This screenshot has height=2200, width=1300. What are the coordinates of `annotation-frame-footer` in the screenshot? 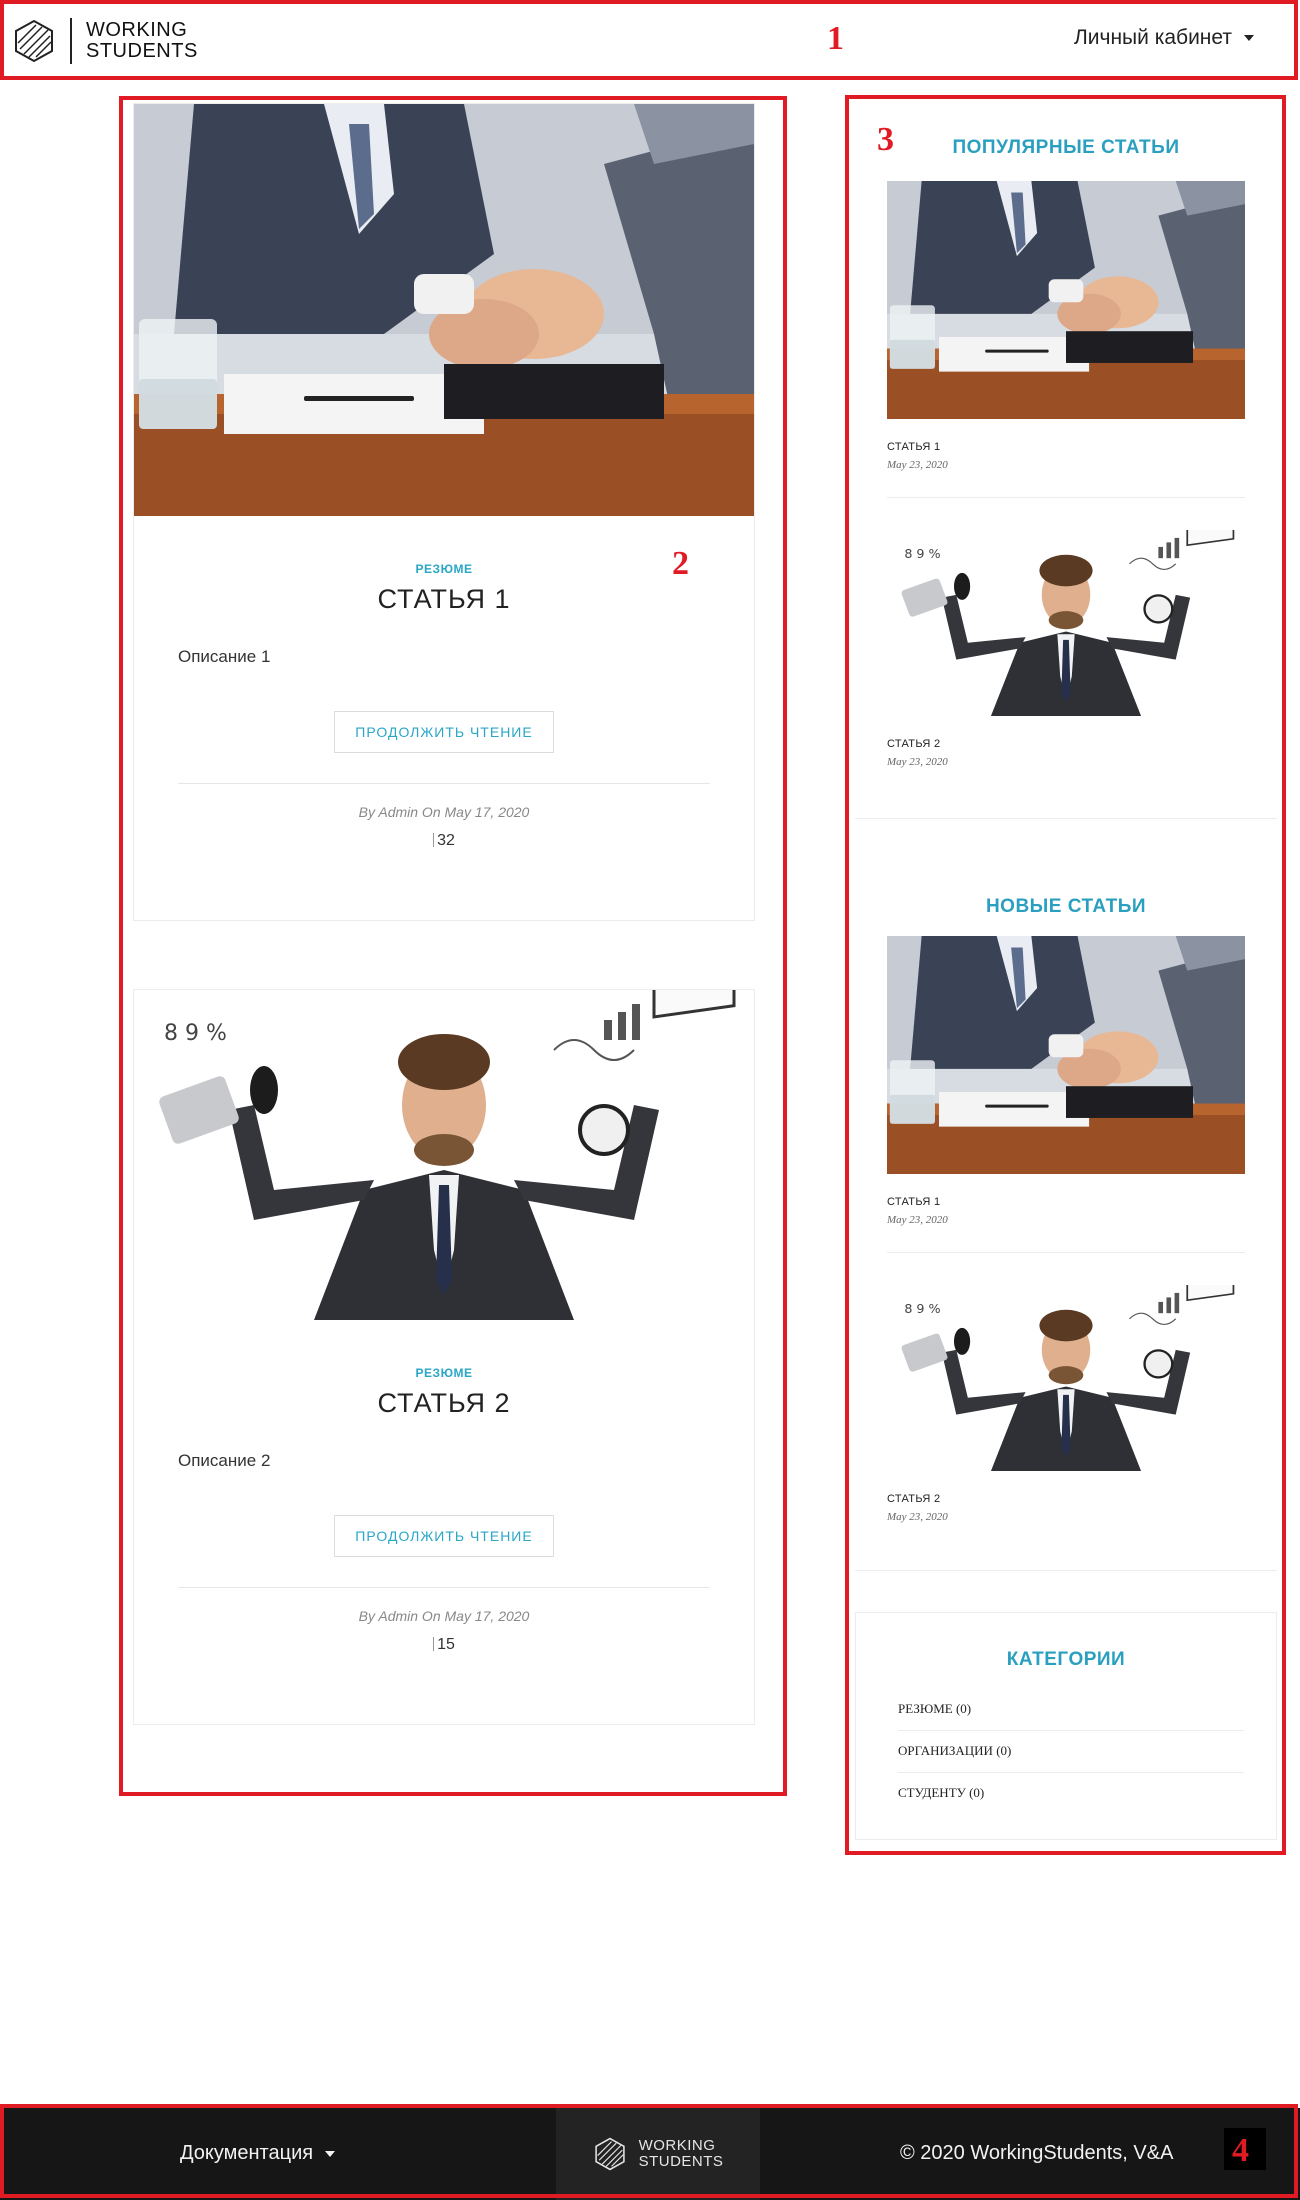 It's located at (649, 2151).